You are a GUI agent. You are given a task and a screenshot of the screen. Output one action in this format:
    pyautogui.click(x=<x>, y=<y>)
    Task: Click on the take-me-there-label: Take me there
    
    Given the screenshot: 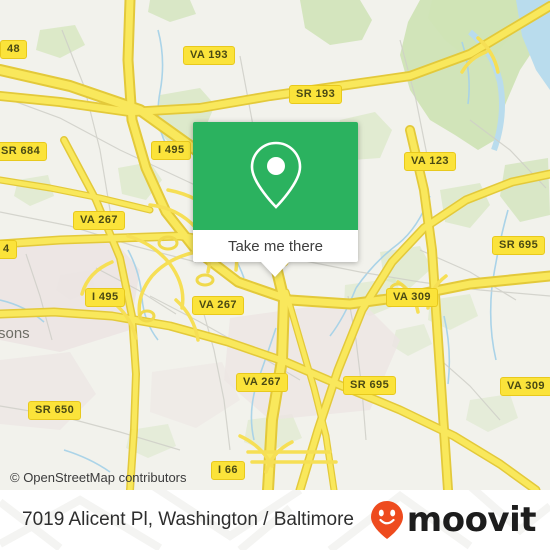 What is the action you would take?
    pyautogui.click(x=275, y=246)
    